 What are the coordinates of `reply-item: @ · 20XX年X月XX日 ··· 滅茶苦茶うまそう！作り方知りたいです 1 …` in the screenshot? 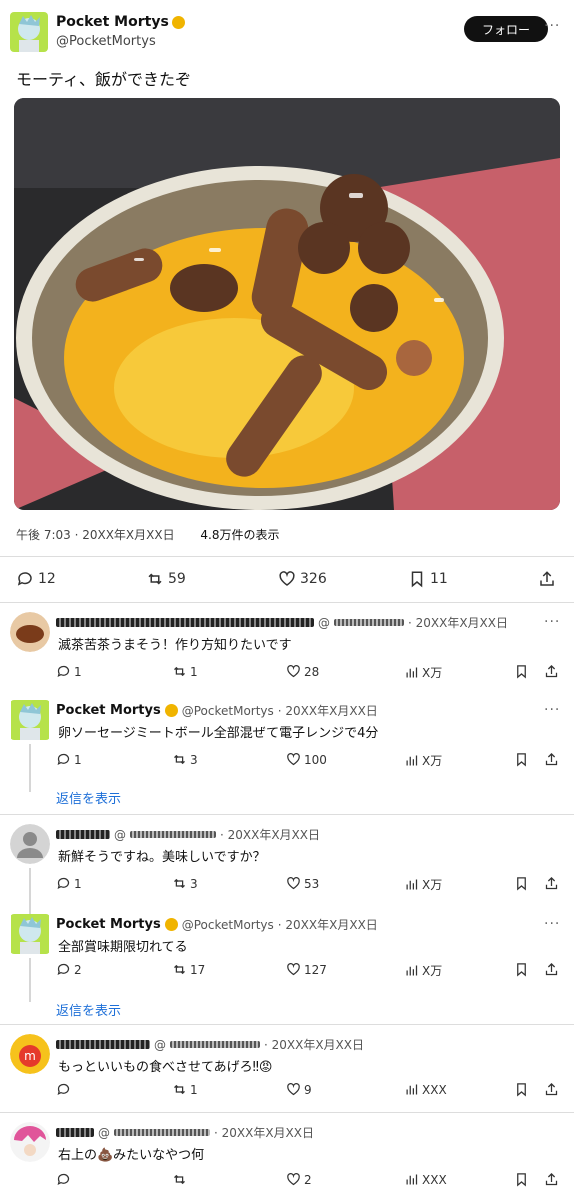 It's located at (287, 652).